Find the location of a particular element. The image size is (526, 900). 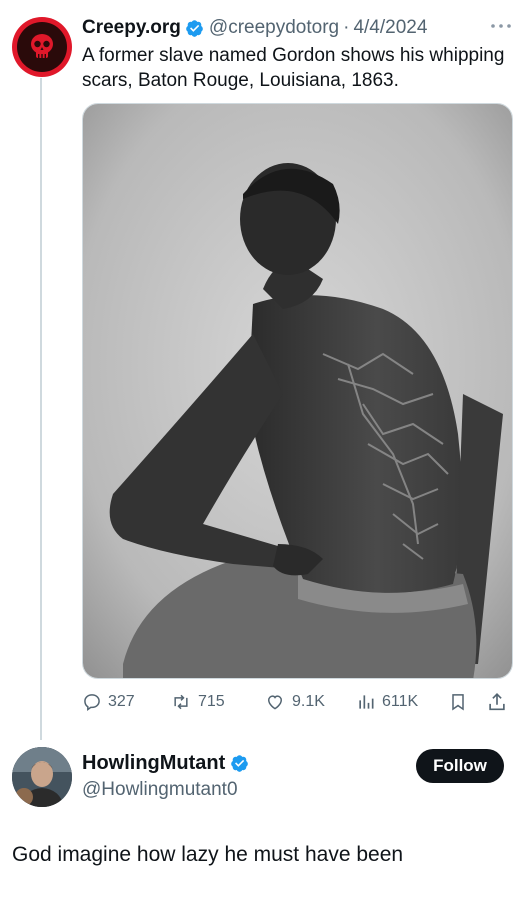

like-count: 9.1K is located at coordinates (308, 701).